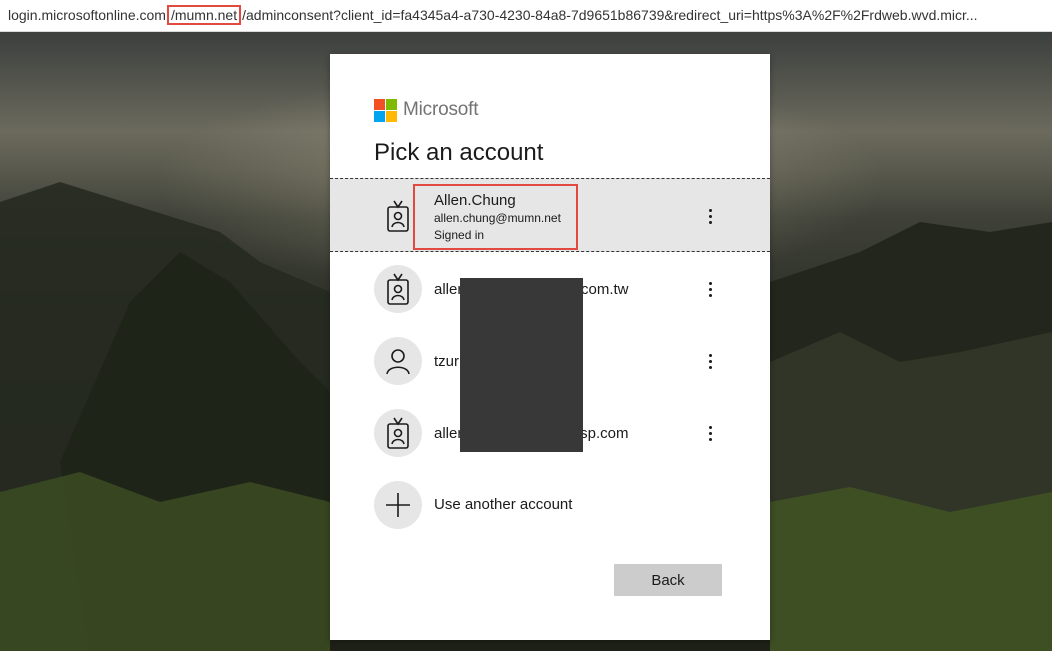 The image size is (1052, 651). Describe the element at coordinates (495, 217) in the screenshot. I see `highlight-box` at that location.